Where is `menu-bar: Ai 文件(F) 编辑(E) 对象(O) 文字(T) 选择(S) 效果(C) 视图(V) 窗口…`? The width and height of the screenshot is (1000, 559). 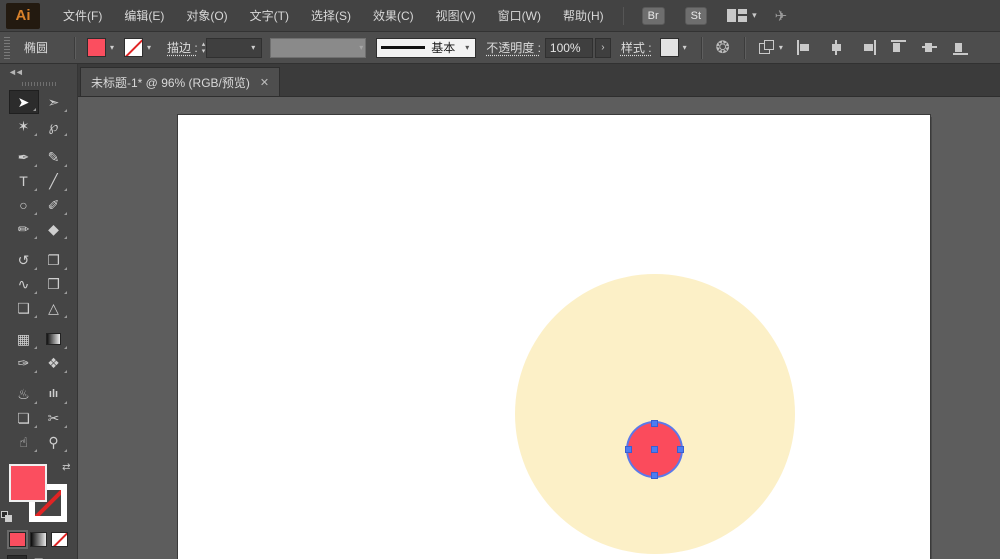 menu-bar: Ai 文件(F) 编辑(E) 对象(O) 文字(T) 选择(S) 效果(C) 视图(V) 窗口… is located at coordinates (500, 16).